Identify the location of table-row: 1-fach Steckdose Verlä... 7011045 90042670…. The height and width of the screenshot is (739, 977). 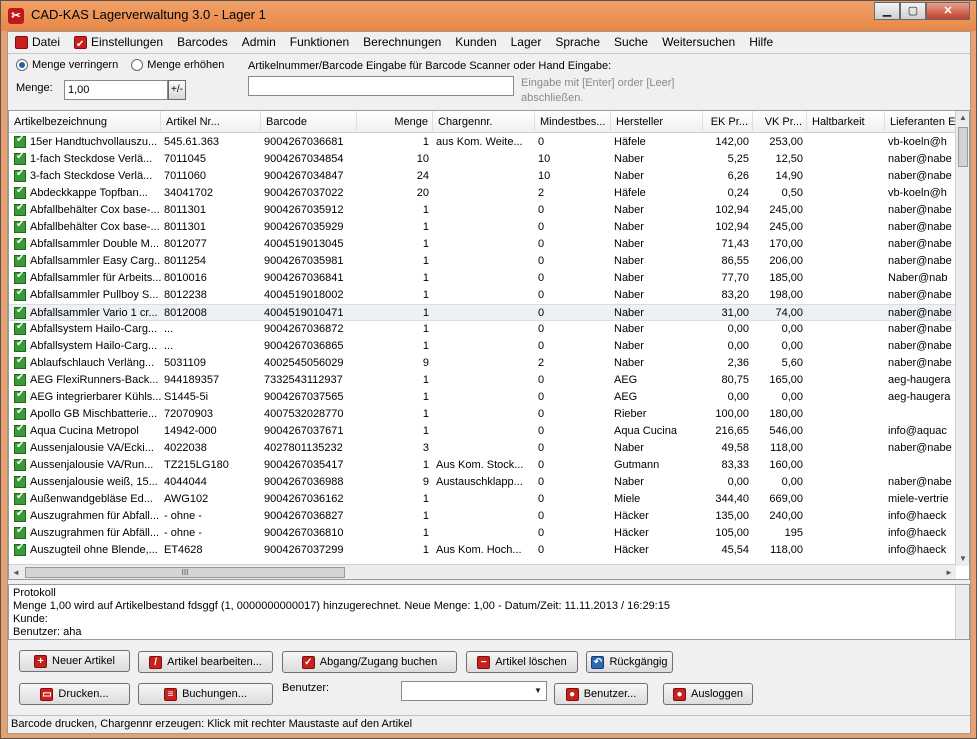
(482, 159).